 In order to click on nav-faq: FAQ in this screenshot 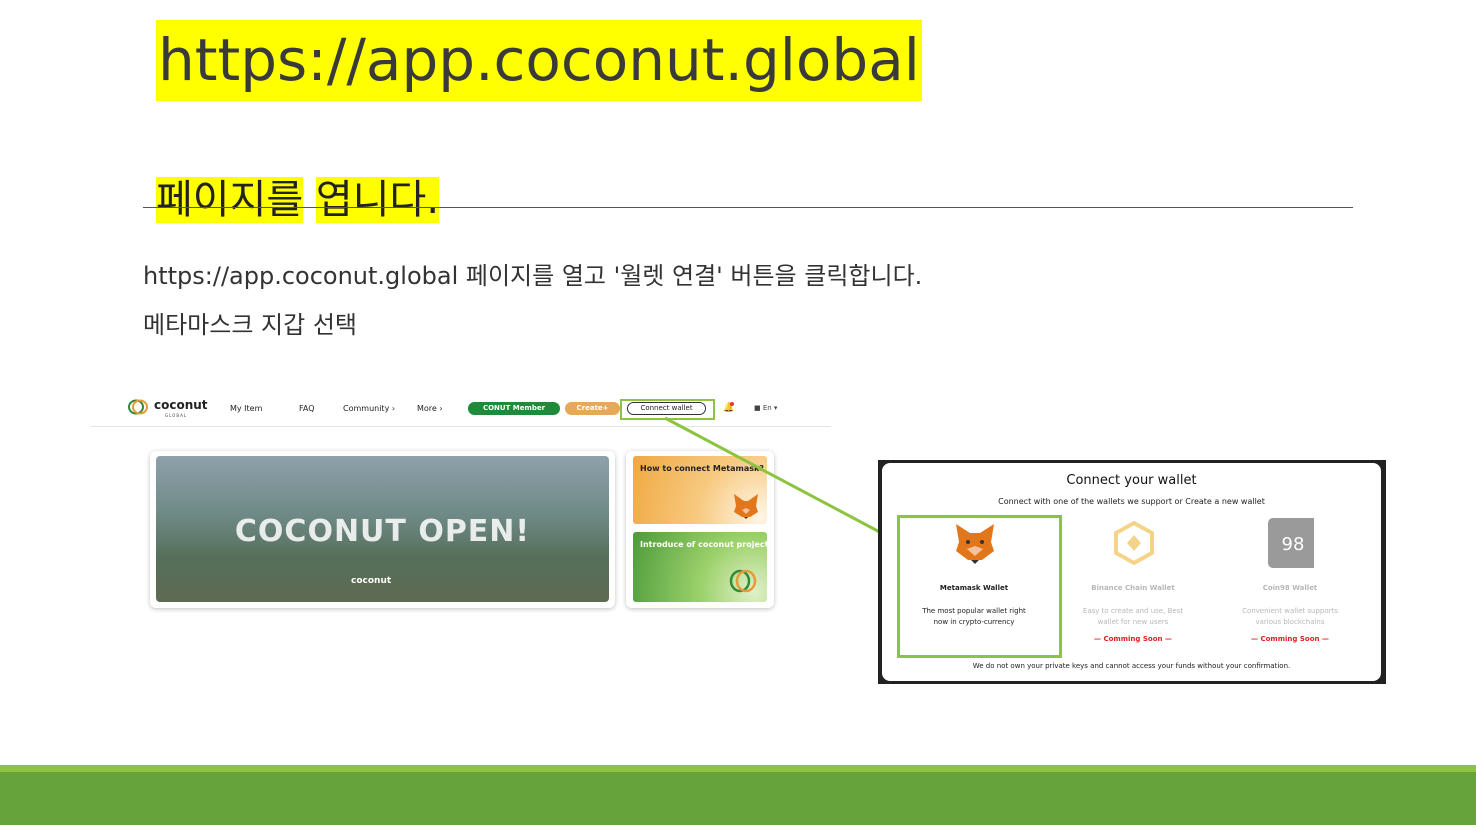, I will do `click(307, 408)`.